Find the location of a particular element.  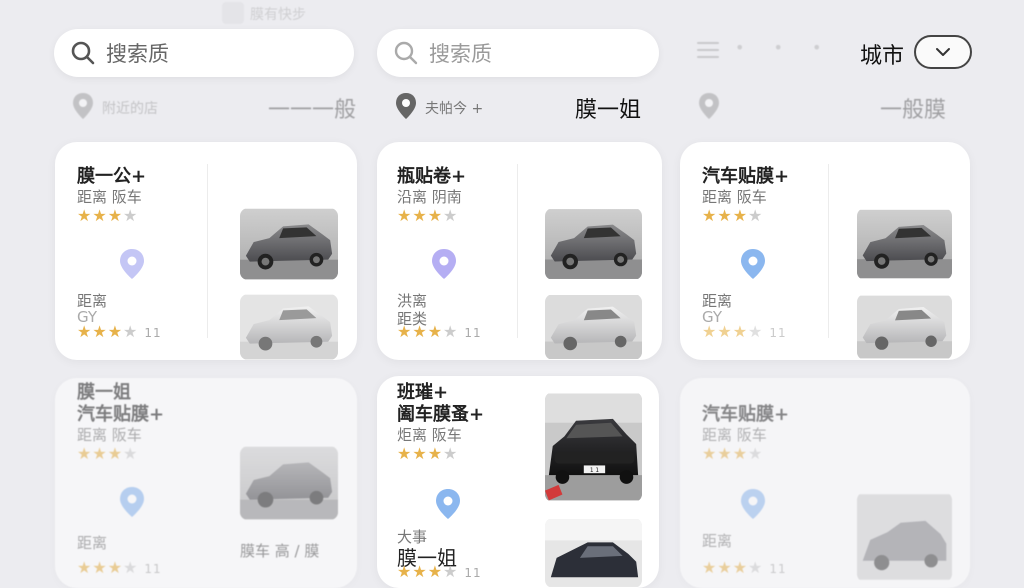

location-text: 附近的店 is located at coordinates (130, 109).